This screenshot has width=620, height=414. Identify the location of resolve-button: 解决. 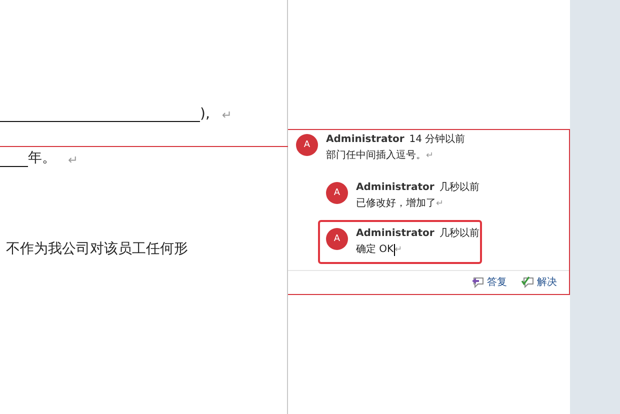
(539, 282).